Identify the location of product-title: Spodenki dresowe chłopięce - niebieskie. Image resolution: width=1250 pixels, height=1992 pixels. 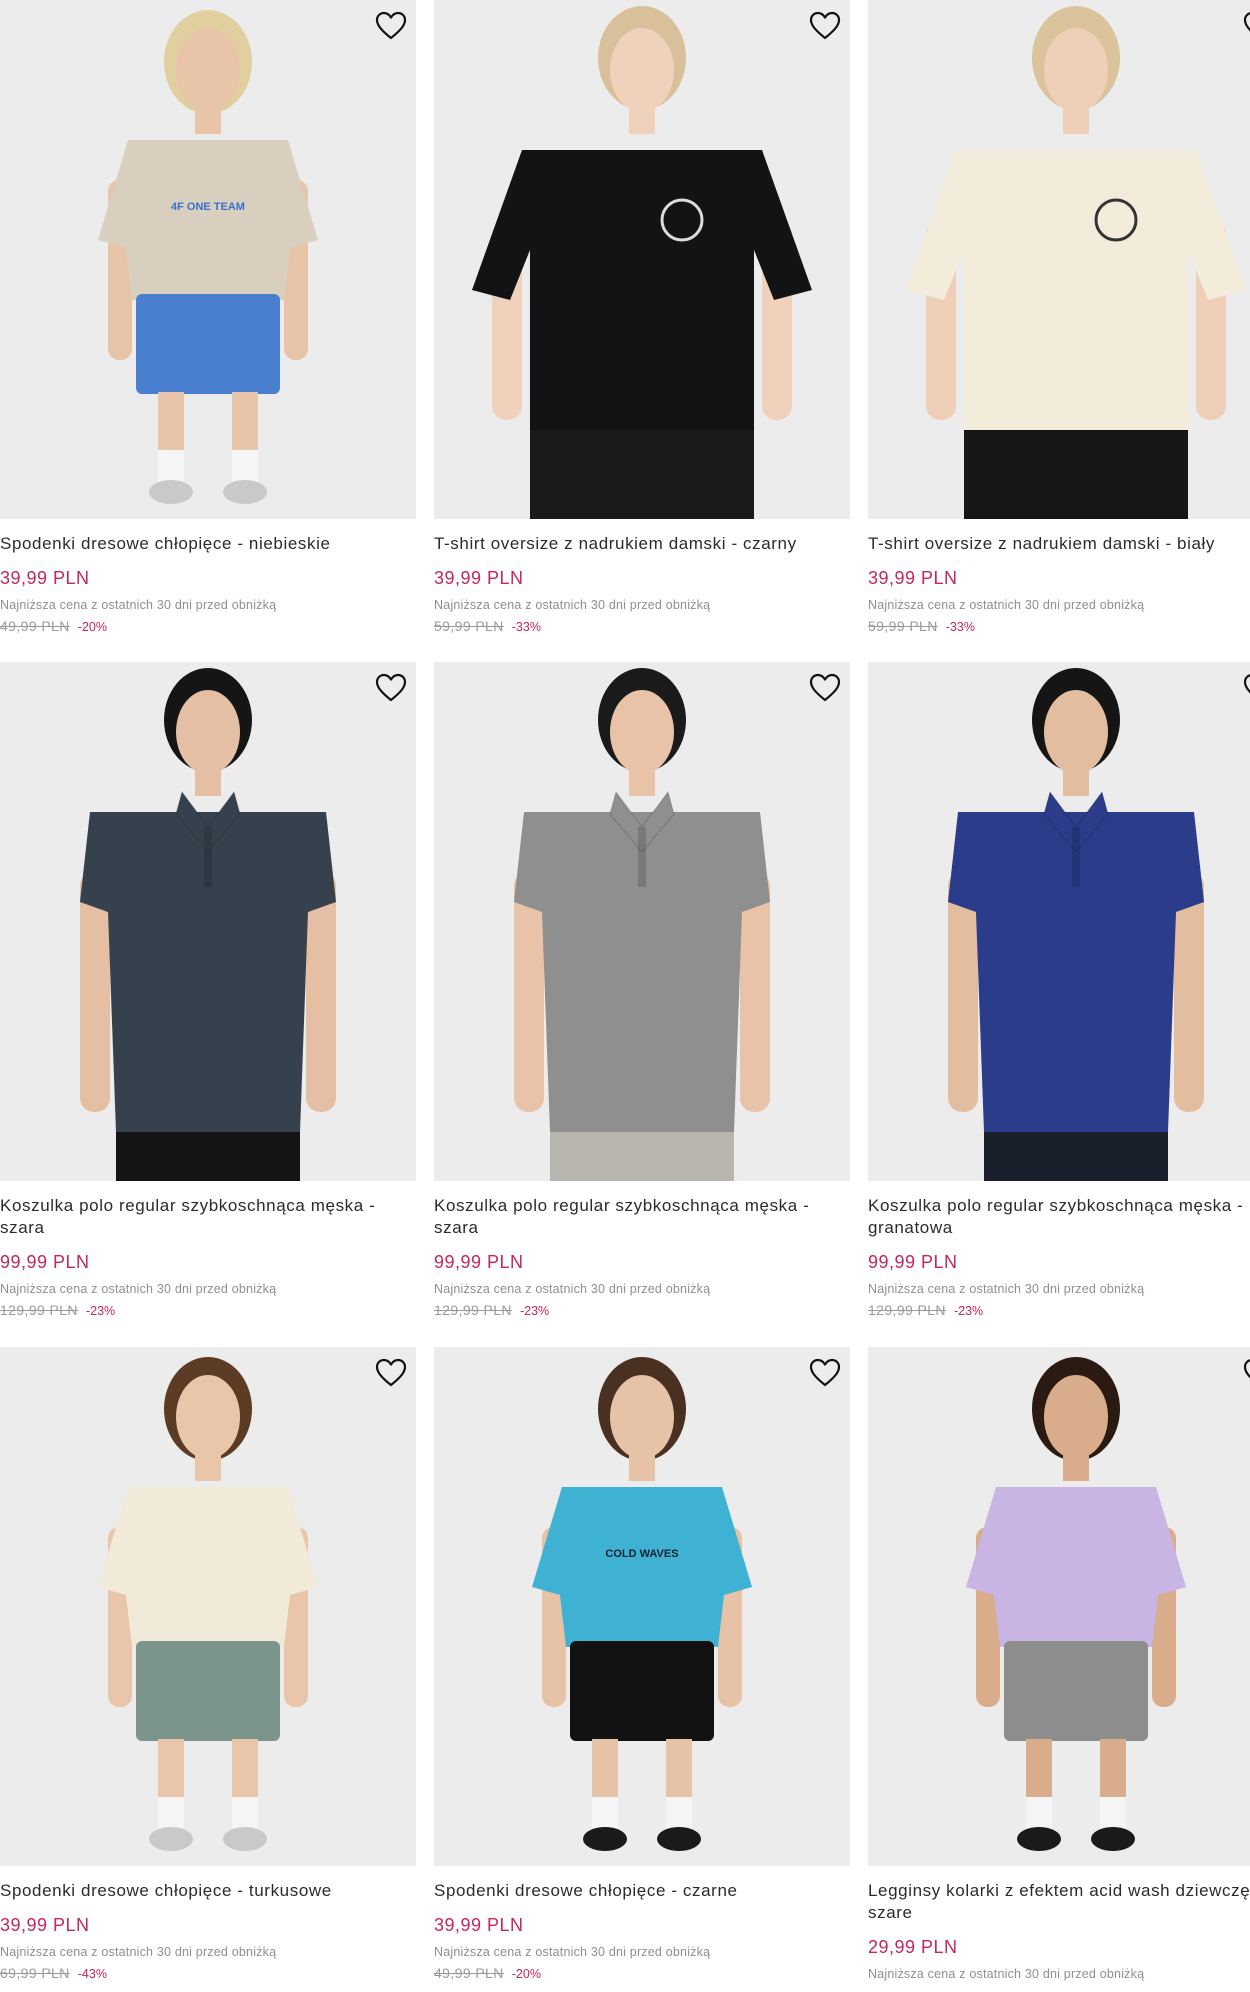
(208, 544).